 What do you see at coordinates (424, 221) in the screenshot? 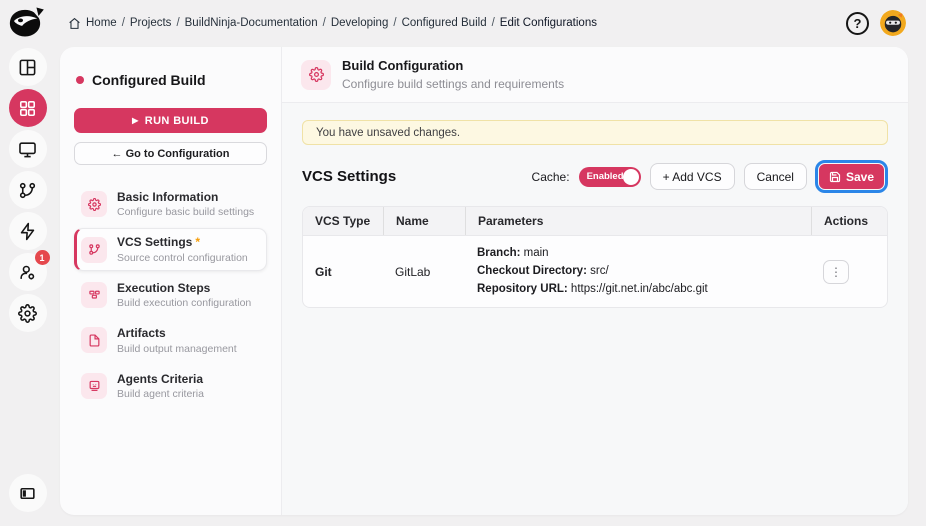
I see `column-header-name: Name` at bounding box center [424, 221].